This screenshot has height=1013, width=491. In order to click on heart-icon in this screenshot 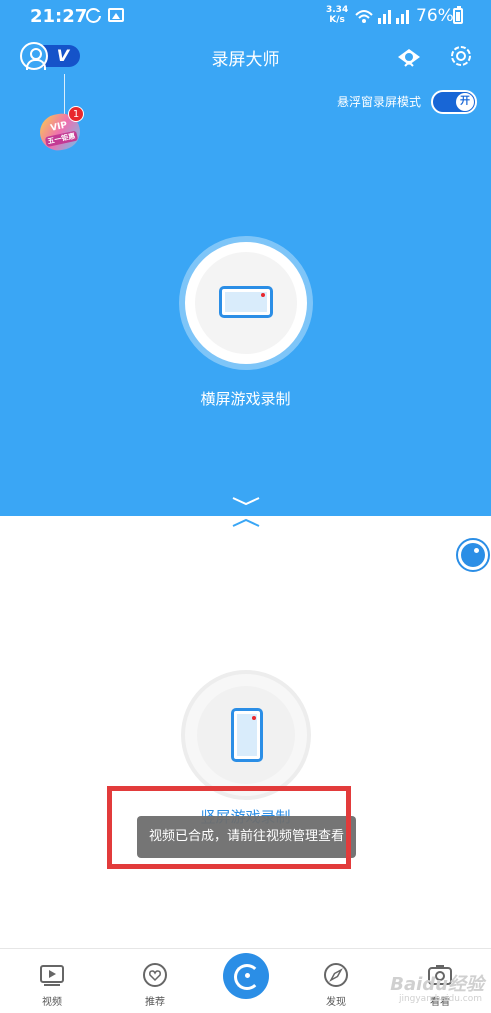, I will do `click(155, 975)`.